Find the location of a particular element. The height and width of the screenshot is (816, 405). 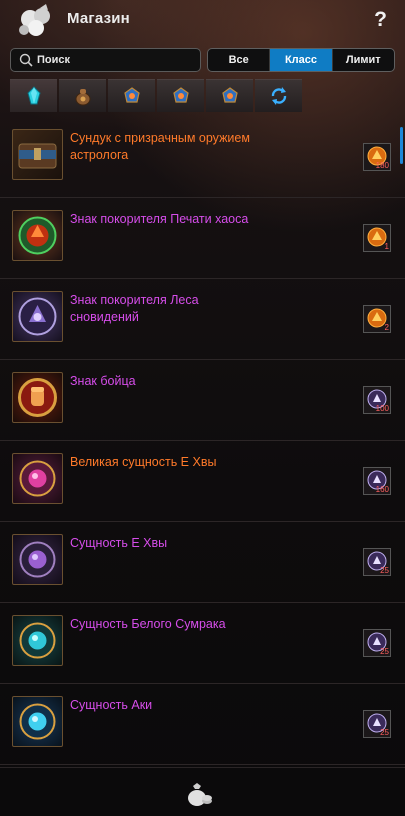

chest-icon is located at coordinates (37, 154).